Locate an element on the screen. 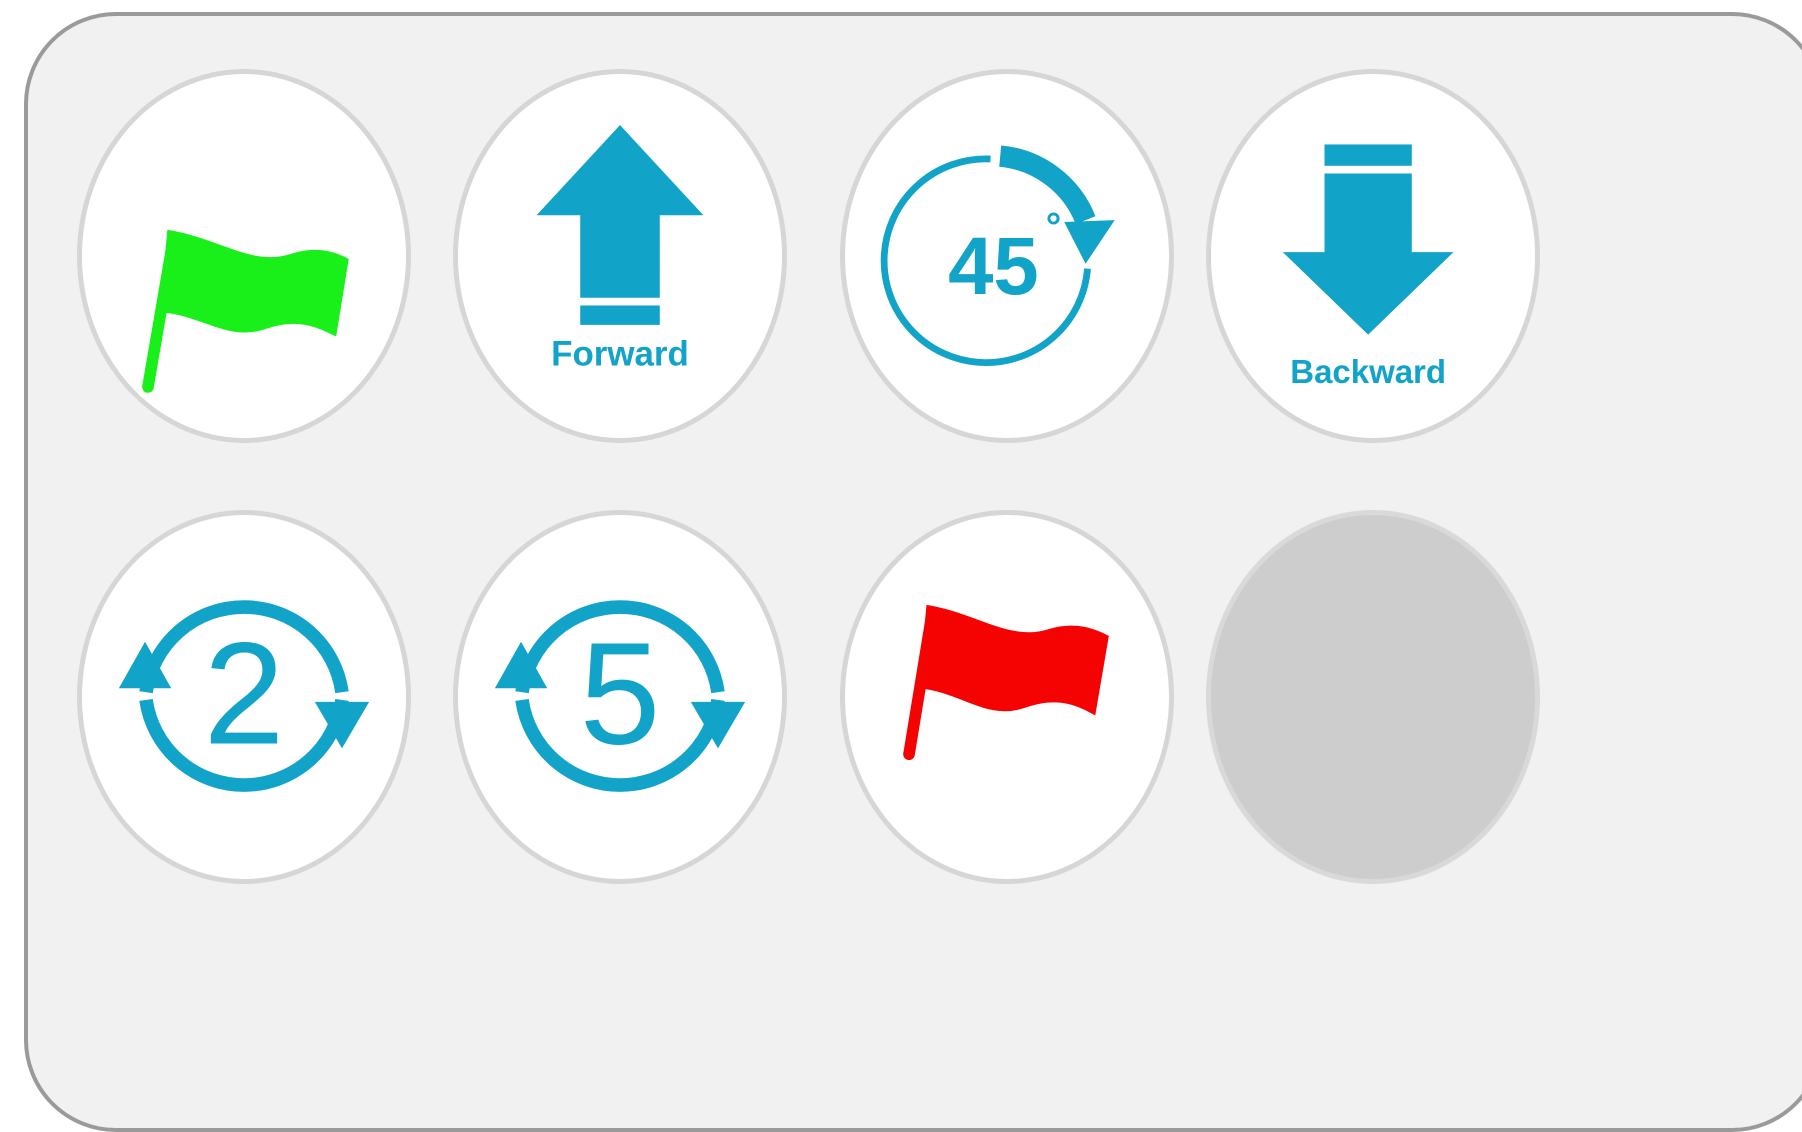 Image resolution: width=1802 pixels, height=1132 pixels. forward-label: Forward is located at coordinates (620, 354).